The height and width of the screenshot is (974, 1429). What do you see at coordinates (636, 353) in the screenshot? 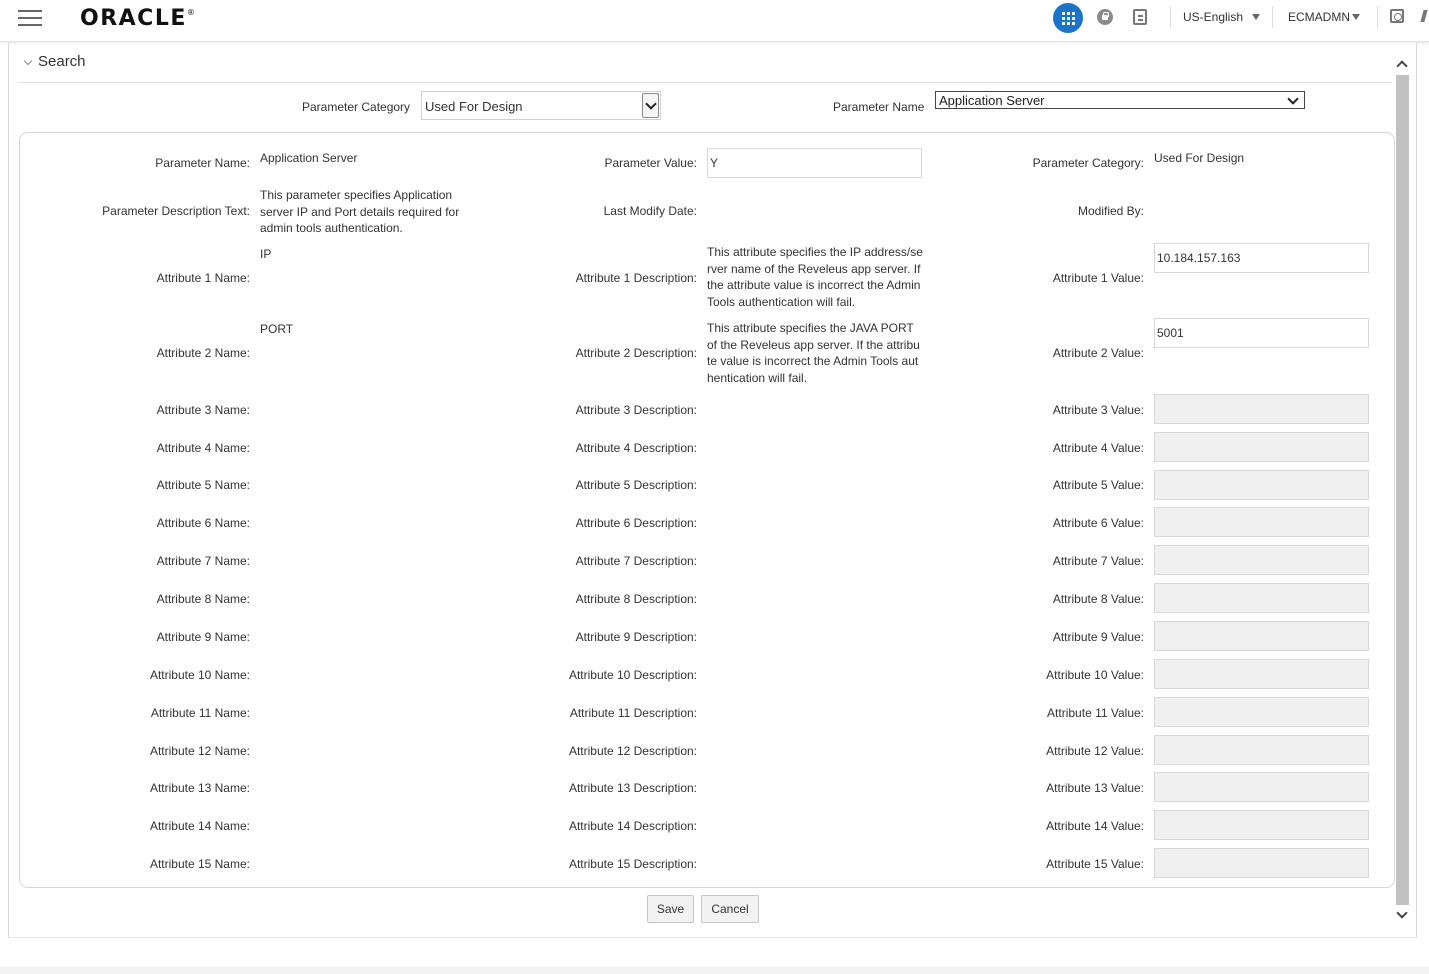
I see `attribute-2-description-label: Attribute 2 Description:` at bounding box center [636, 353].